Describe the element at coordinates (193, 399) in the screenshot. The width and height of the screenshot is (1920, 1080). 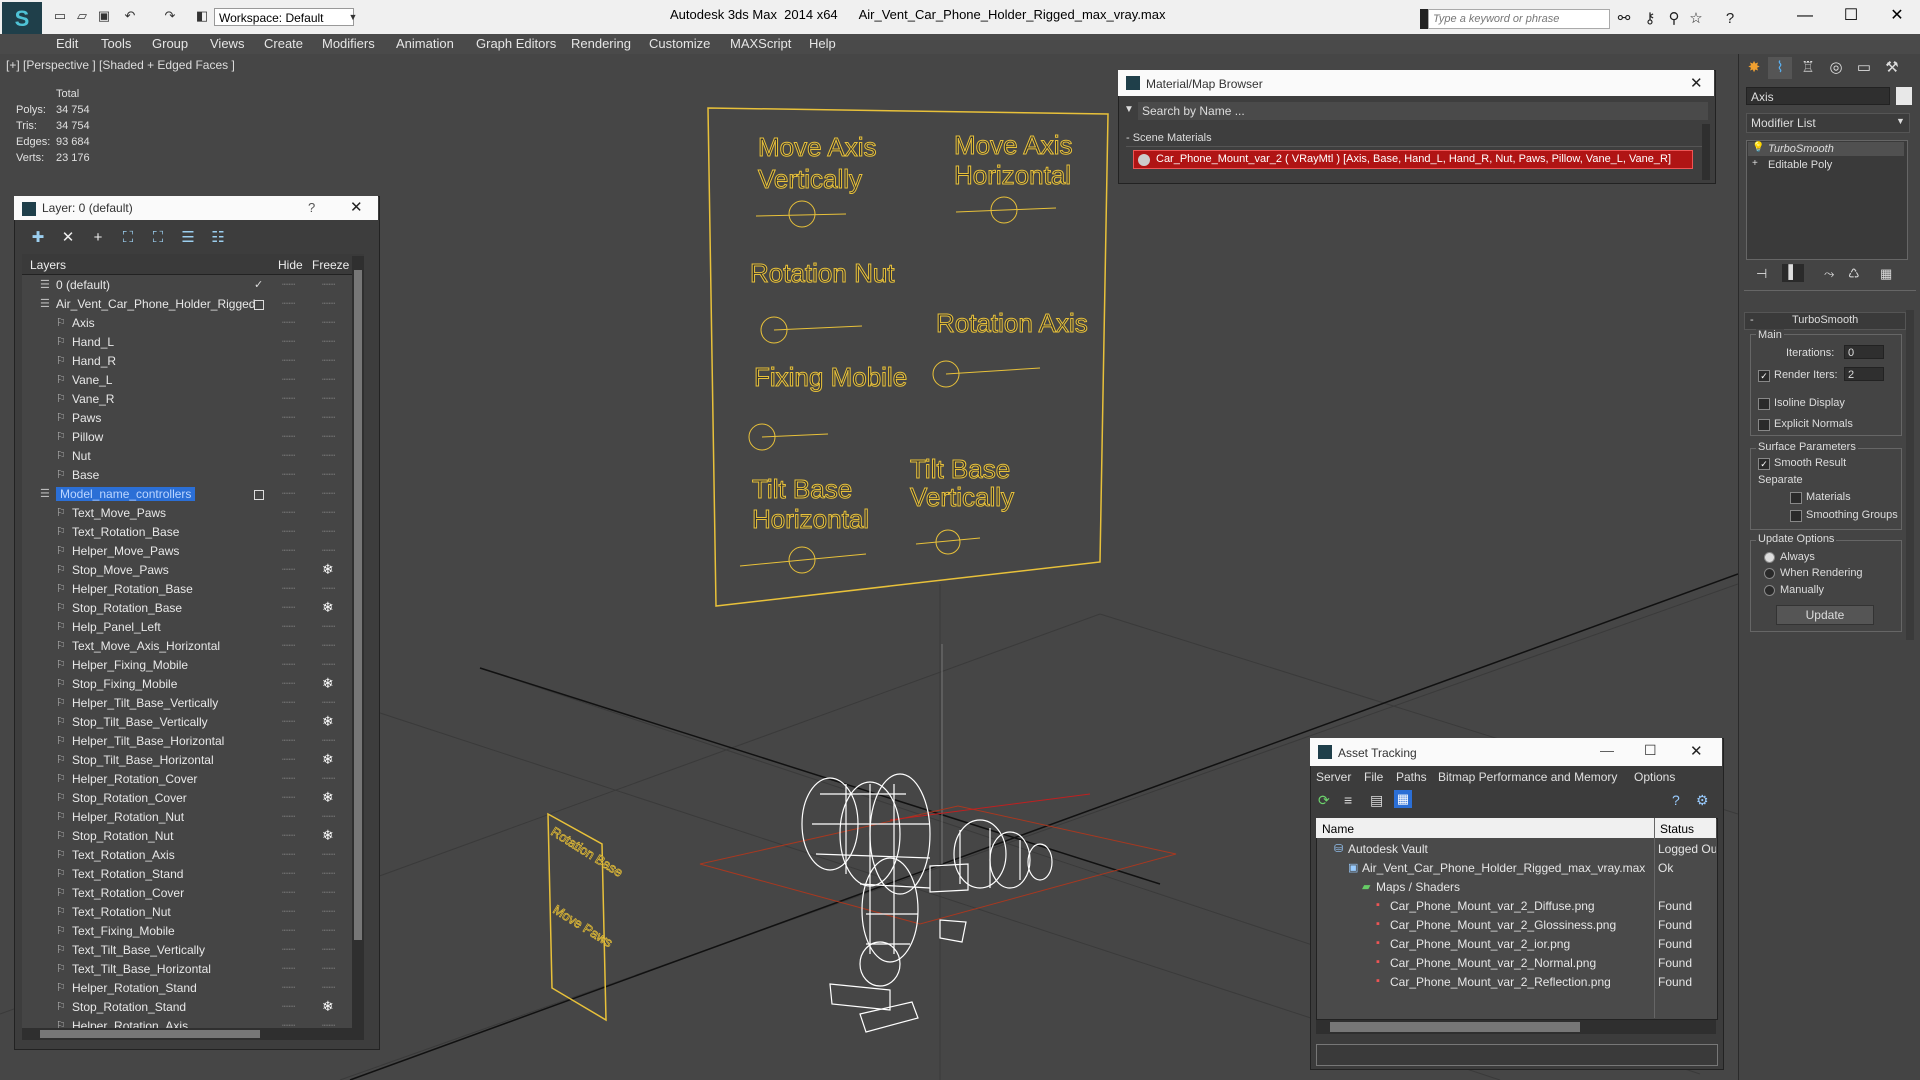
I see `layer-row: ⚐ Vane_R ┈┈ ┈┈` at that location.